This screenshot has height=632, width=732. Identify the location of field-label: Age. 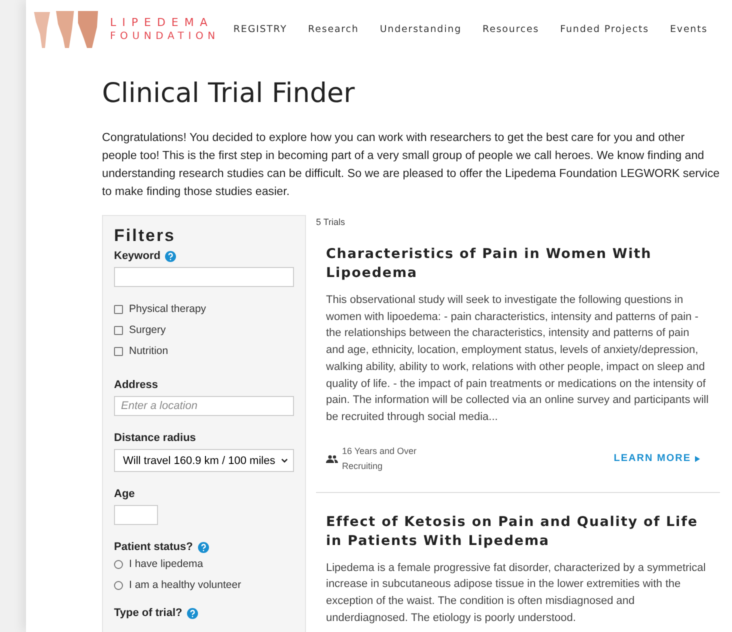
(124, 494).